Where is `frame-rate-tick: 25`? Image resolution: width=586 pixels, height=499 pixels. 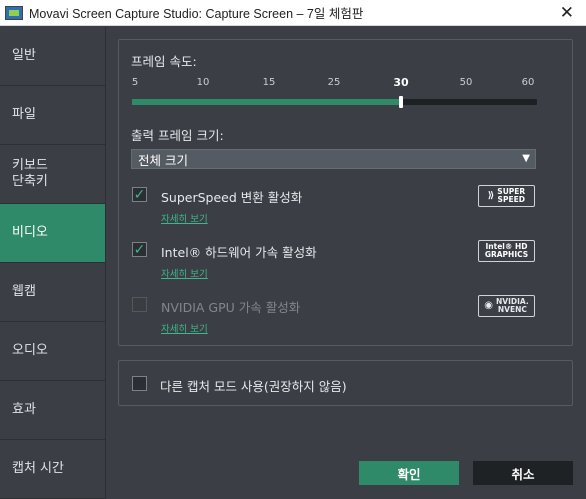
frame-rate-tick: 25 is located at coordinates (334, 82).